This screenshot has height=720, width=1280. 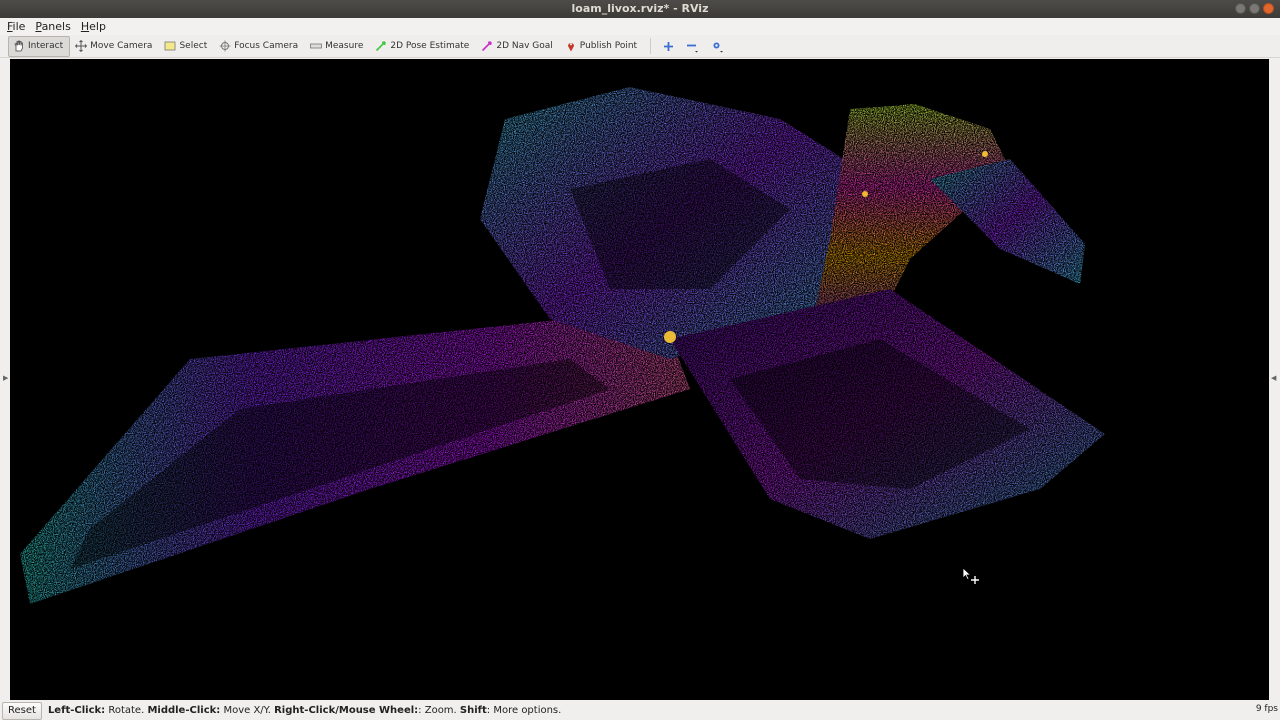 I want to click on select-tool-button: Select, so click(x=186, y=46).